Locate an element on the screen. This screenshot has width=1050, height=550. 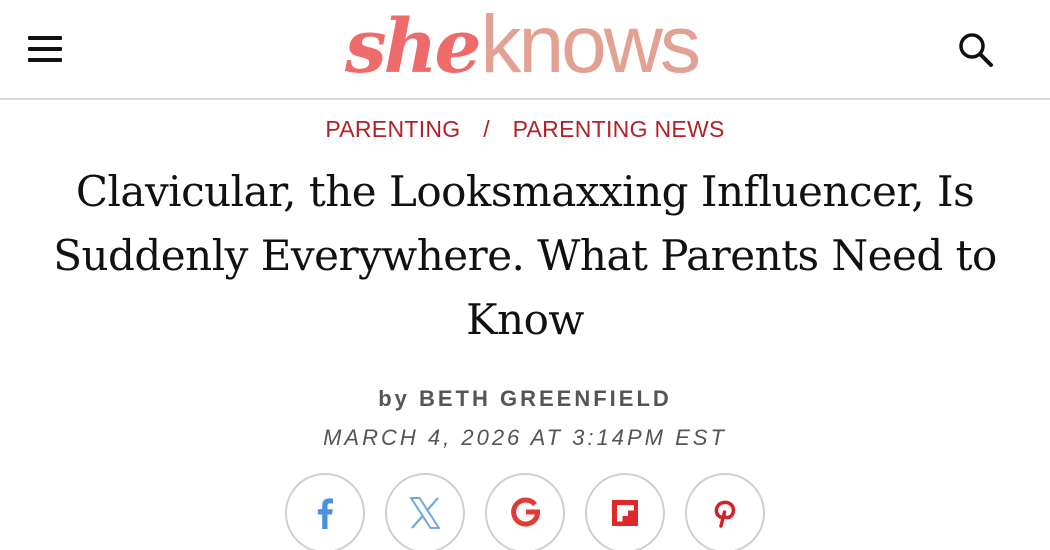
x-share-button is located at coordinates (425, 511).